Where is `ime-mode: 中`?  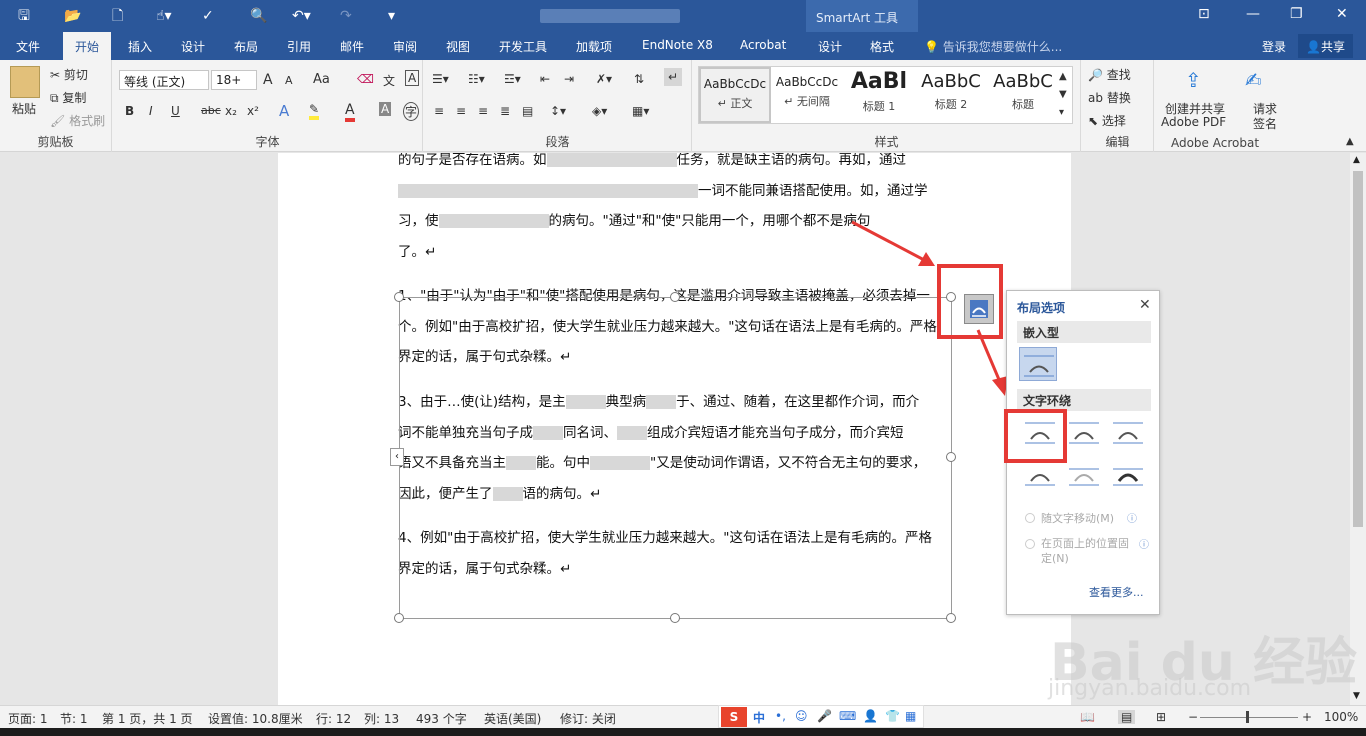
ime-mode: 中 is located at coordinates (759, 717).